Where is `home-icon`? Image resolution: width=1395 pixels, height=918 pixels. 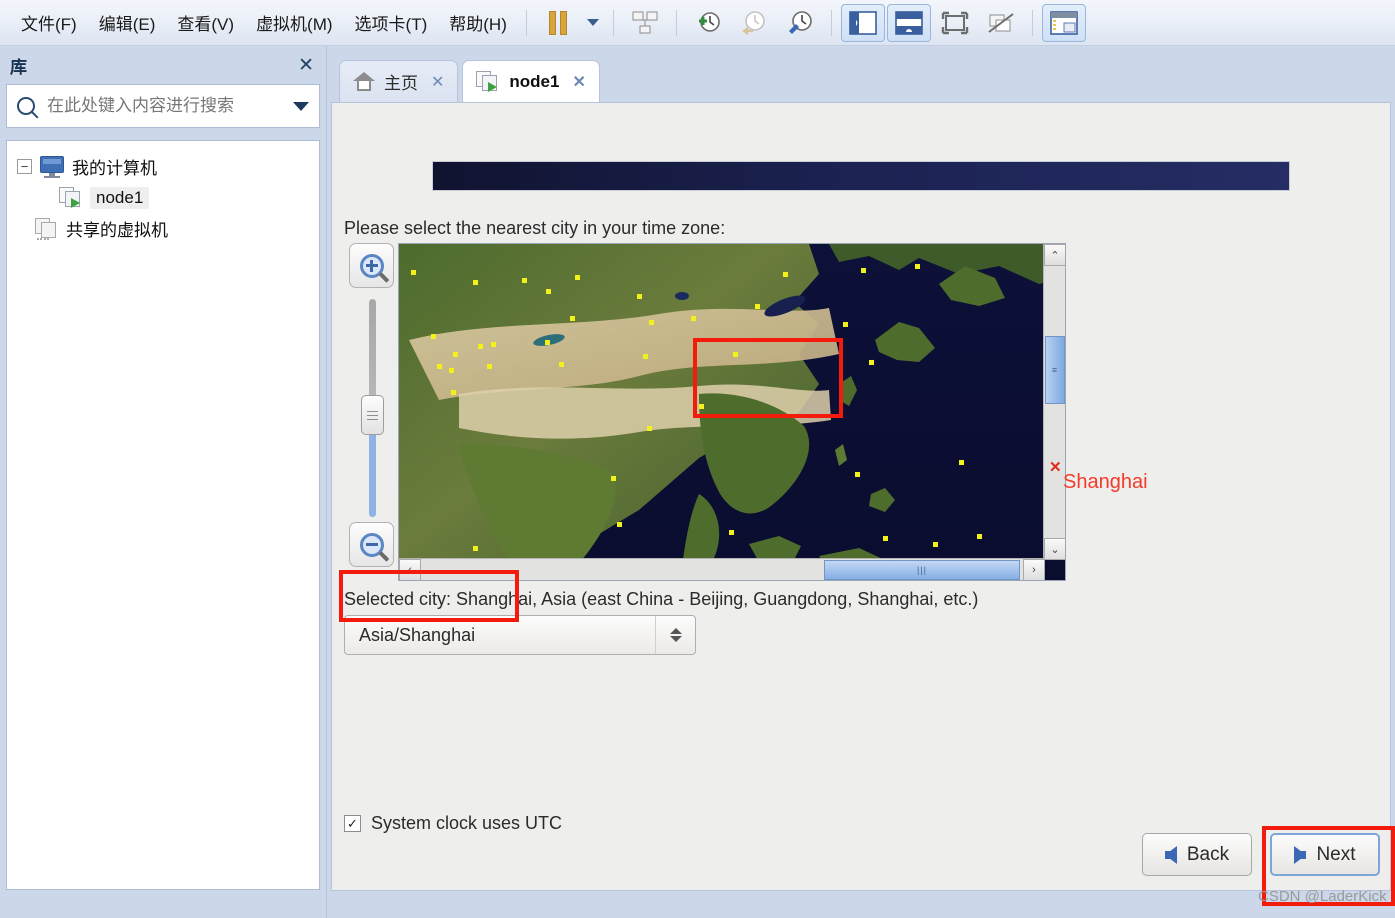
home-icon is located at coordinates (364, 81).